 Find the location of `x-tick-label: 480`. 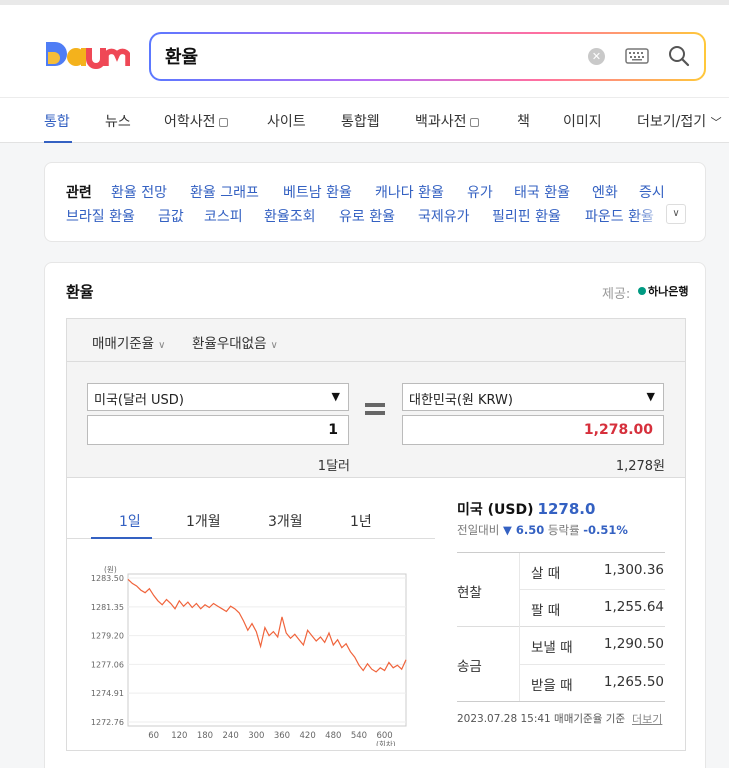

x-tick-label: 480 is located at coordinates (333, 736).